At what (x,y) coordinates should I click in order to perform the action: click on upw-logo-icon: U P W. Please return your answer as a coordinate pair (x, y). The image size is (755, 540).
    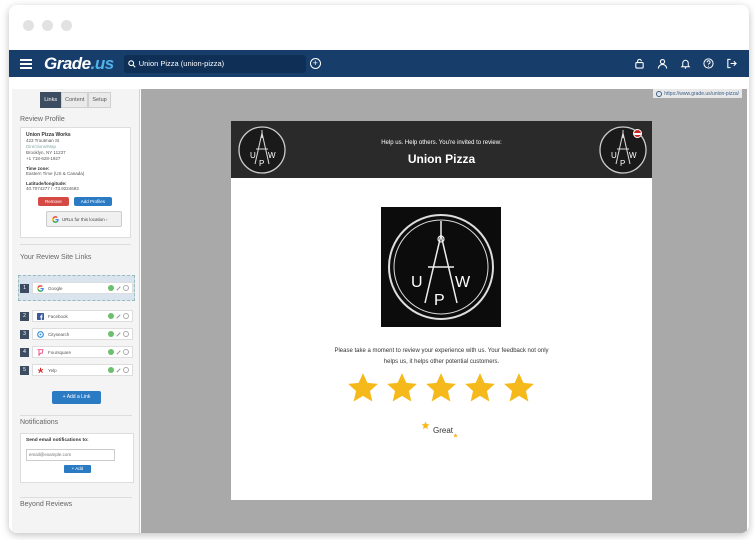
    Looking at the image, I should click on (262, 150).